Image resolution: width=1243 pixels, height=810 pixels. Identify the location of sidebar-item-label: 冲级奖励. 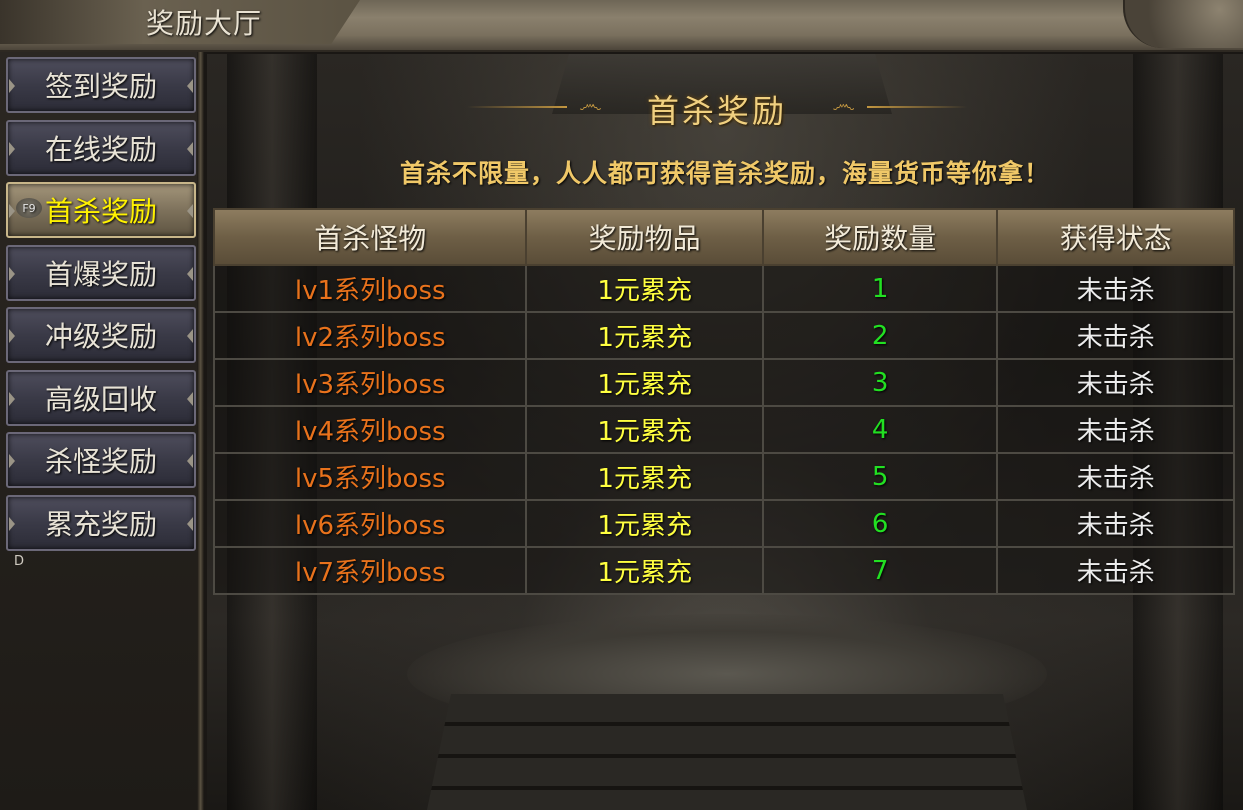
(100, 336).